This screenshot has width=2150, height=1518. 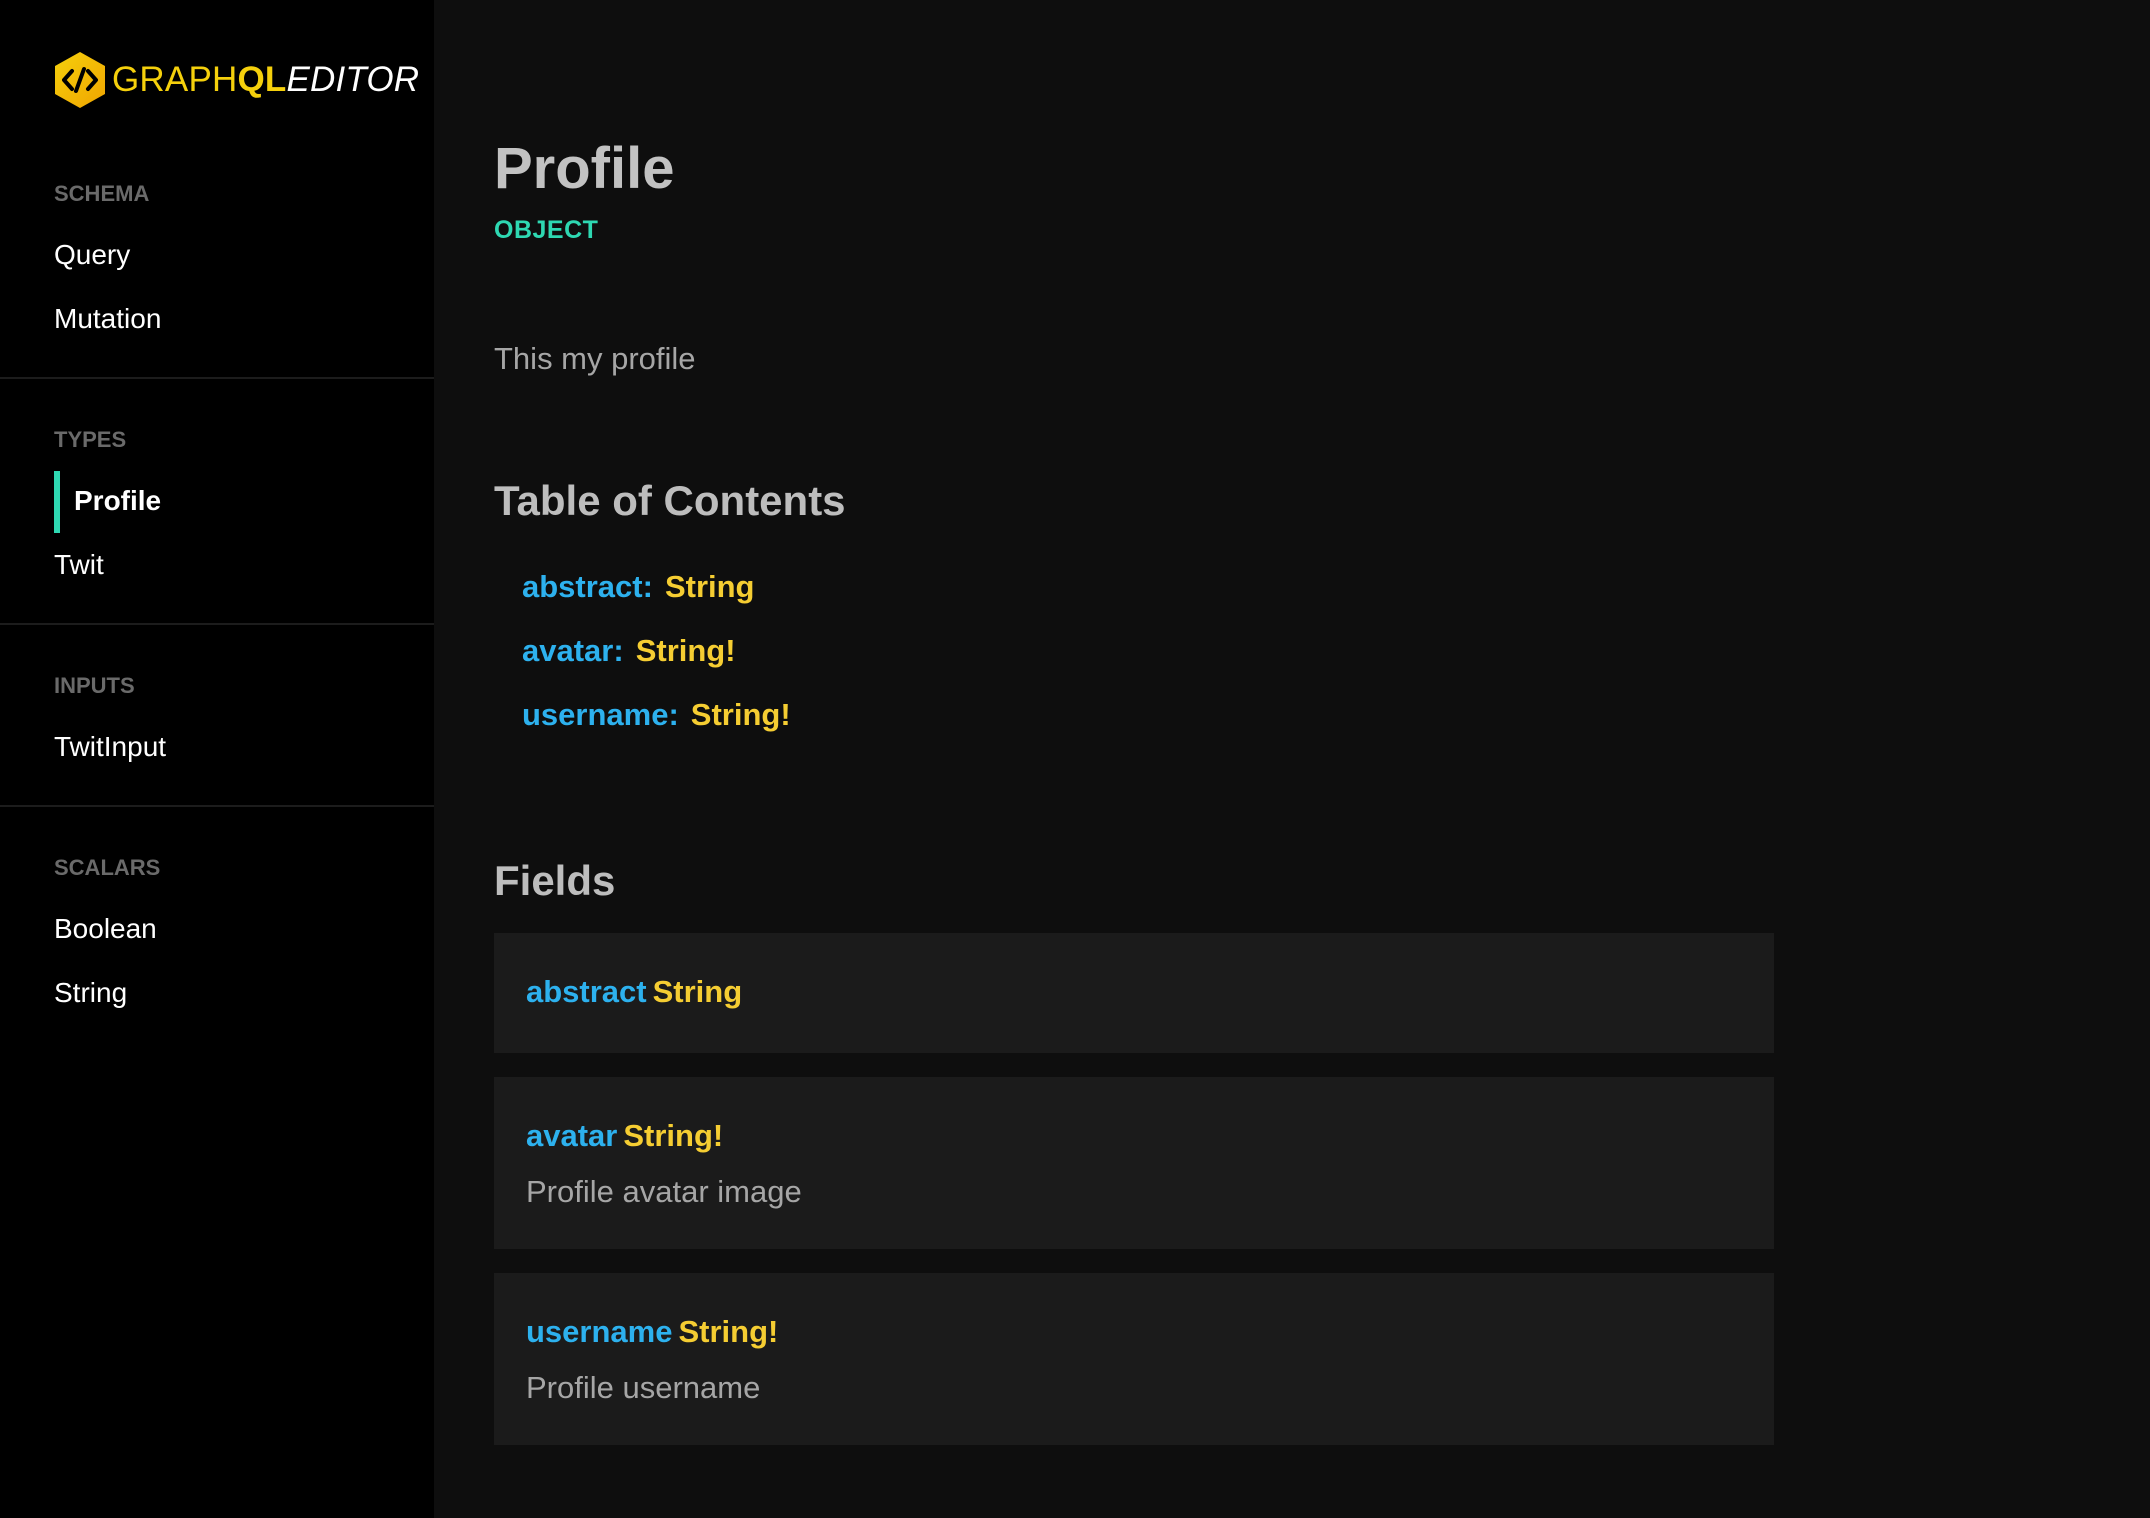 What do you see at coordinates (595, 358) in the screenshot?
I see `type-description: This my profile` at bounding box center [595, 358].